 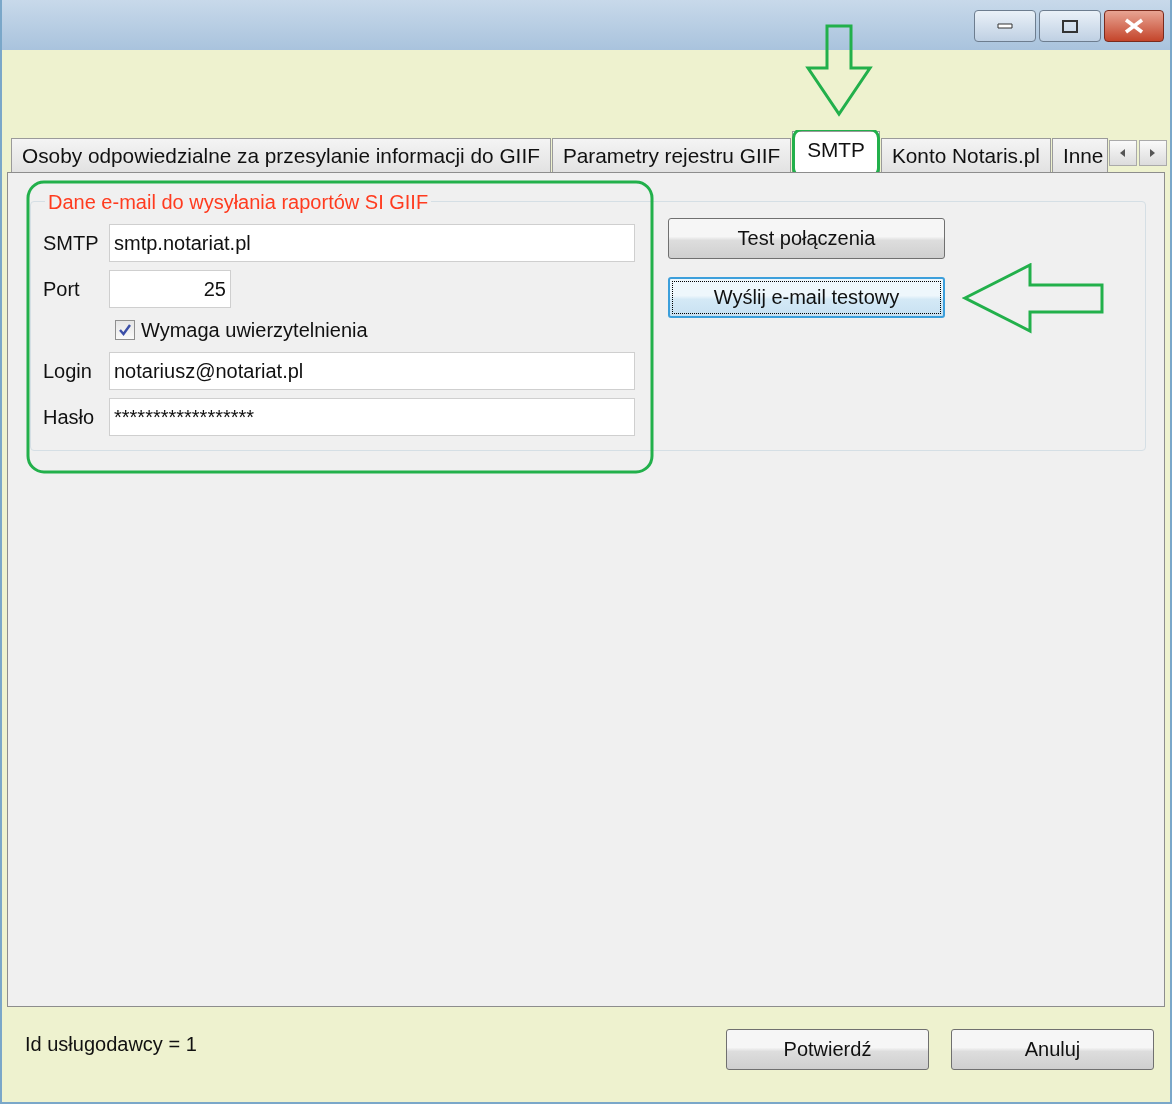 What do you see at coordinates (254, 330) in the screenshot?
I see `checkbox-label: Wymaga uwierzytelnienia` at bounding box center [254, 330].